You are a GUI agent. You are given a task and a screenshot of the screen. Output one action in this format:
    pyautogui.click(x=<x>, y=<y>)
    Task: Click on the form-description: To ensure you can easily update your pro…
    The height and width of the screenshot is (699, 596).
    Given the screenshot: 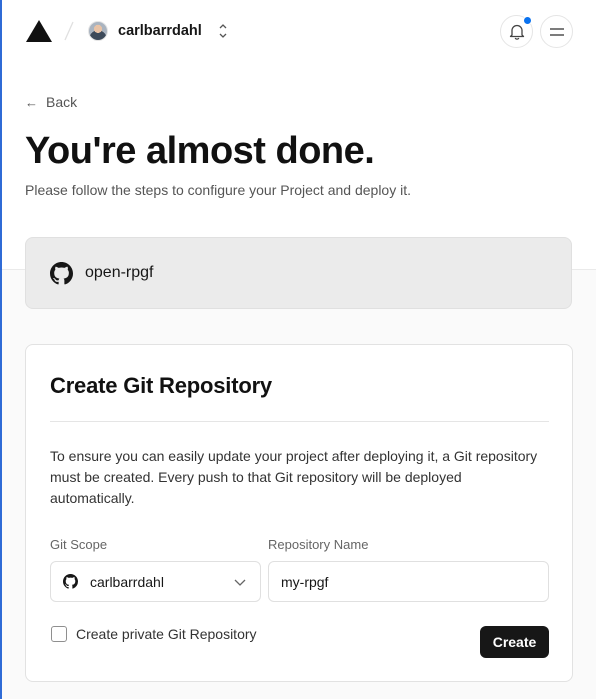 What is the action you would take?
    pyautogui.click(x=294, y=477)
    